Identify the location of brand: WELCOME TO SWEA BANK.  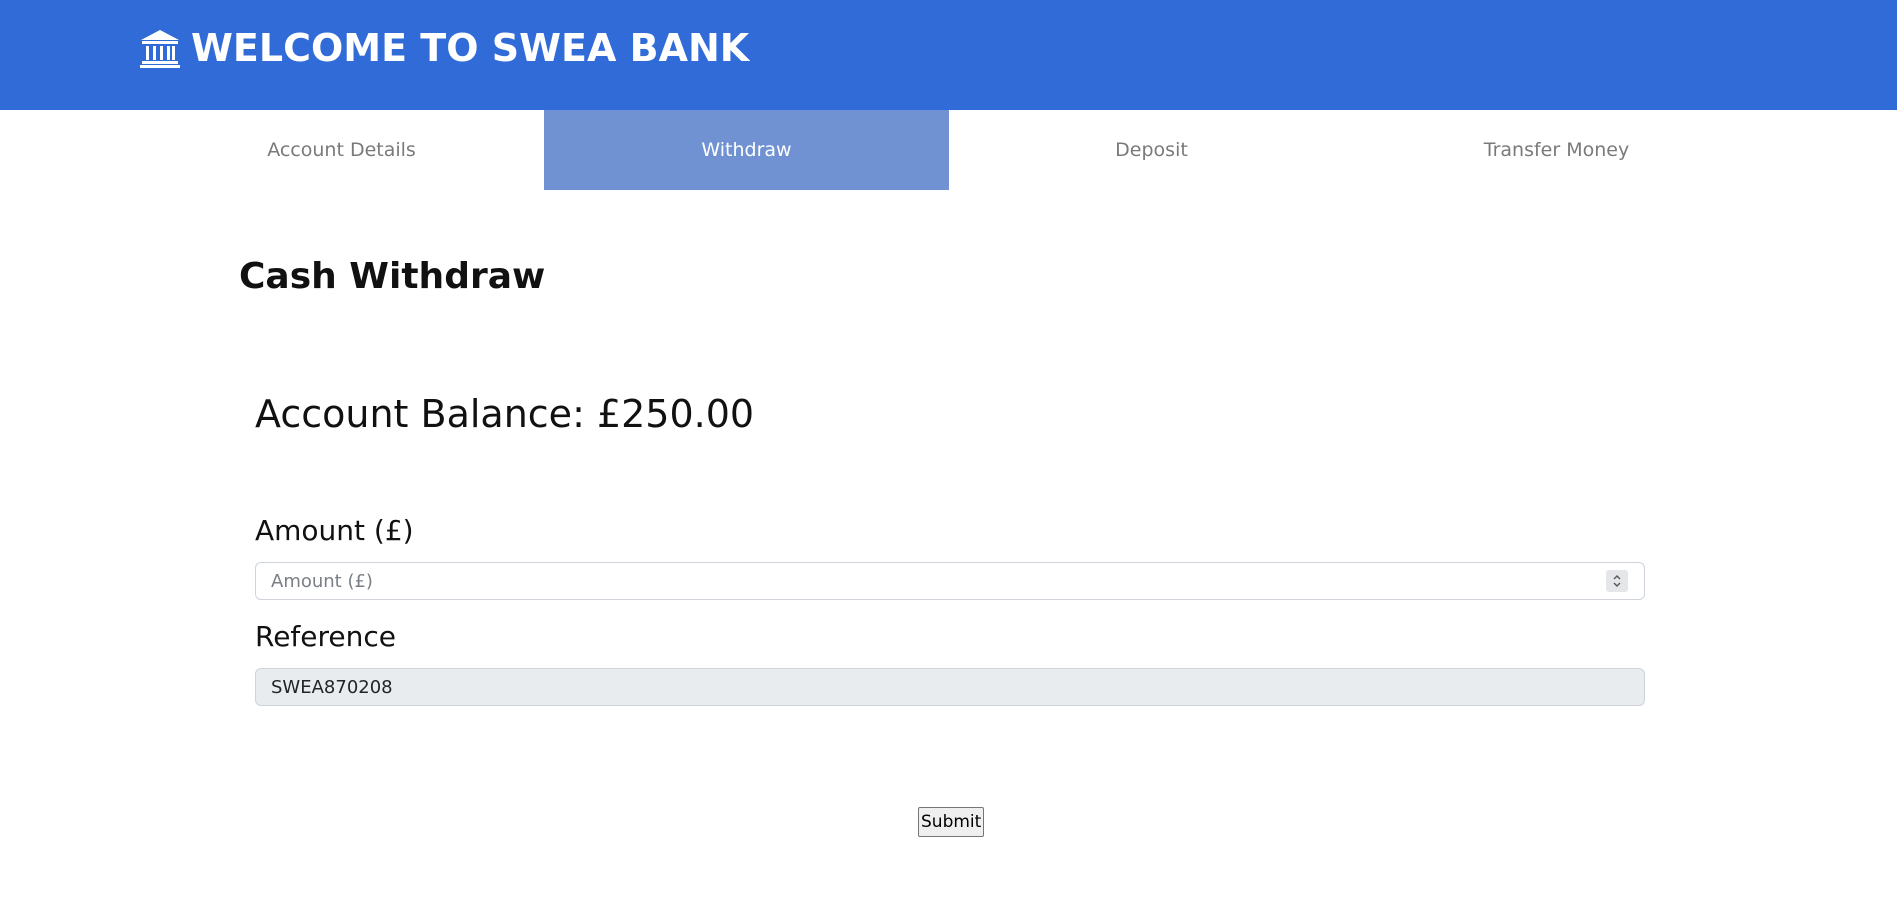
(444, 48).